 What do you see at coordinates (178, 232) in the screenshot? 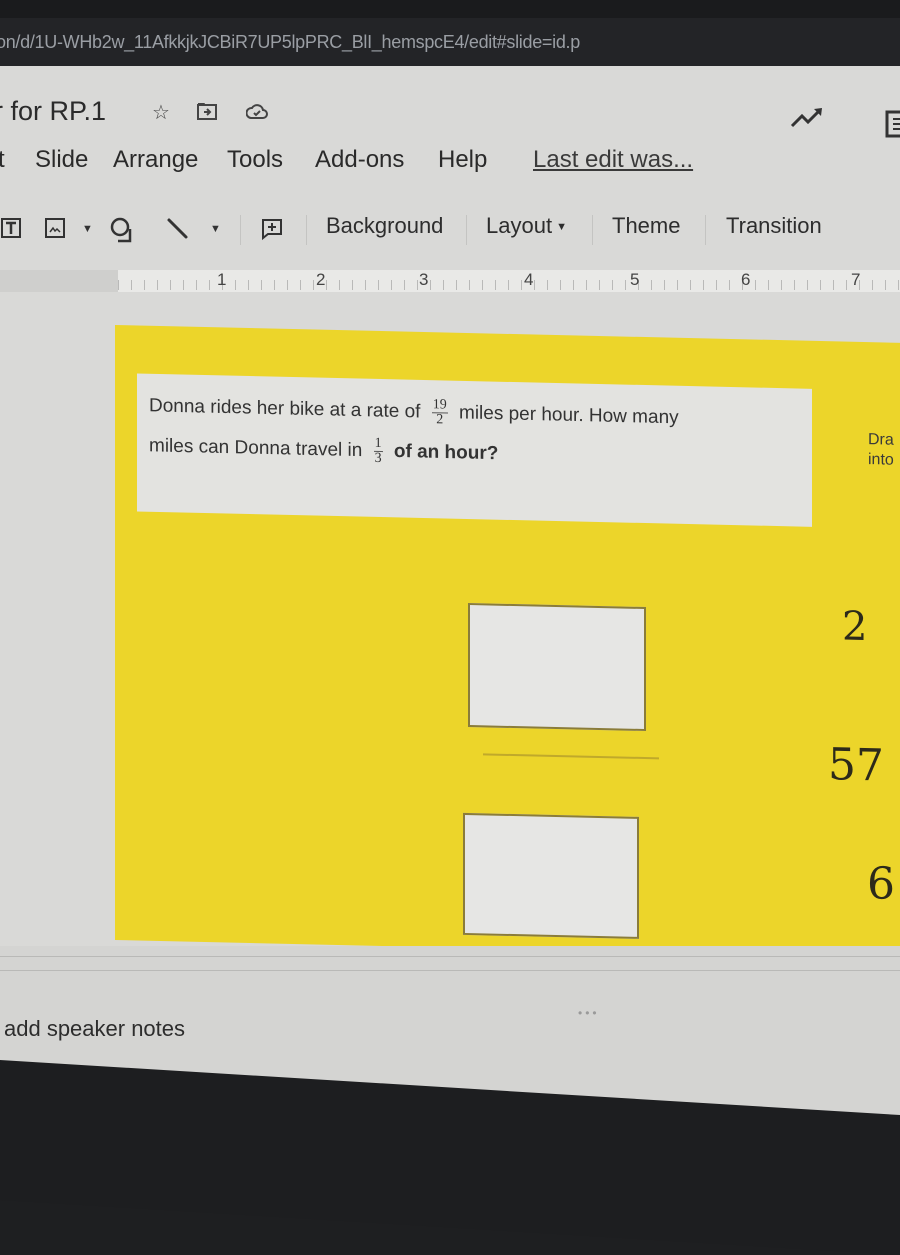
I see `line-icon` at bounding box center [178, 232].